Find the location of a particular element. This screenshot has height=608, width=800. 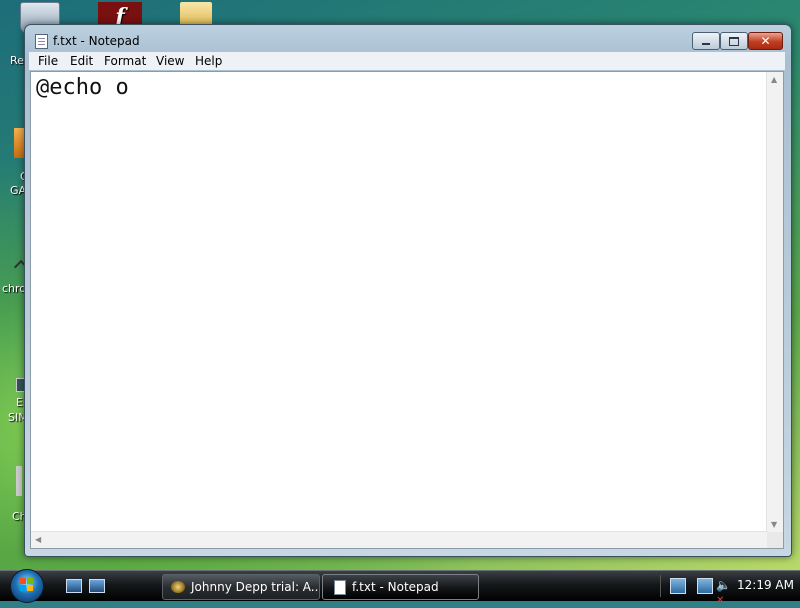

desktop-icon-label: E is located at coordinates (19, 402).